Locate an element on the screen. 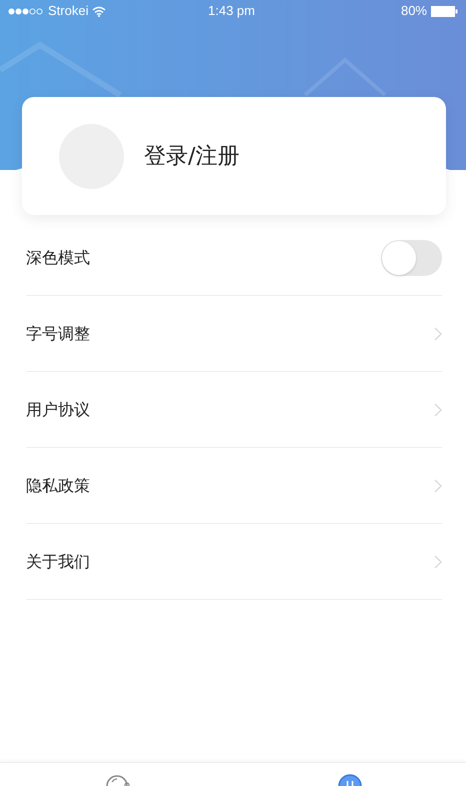 The width and height of the screenshot is (466, 786). signal-icon is located at coordinates (26, 11).